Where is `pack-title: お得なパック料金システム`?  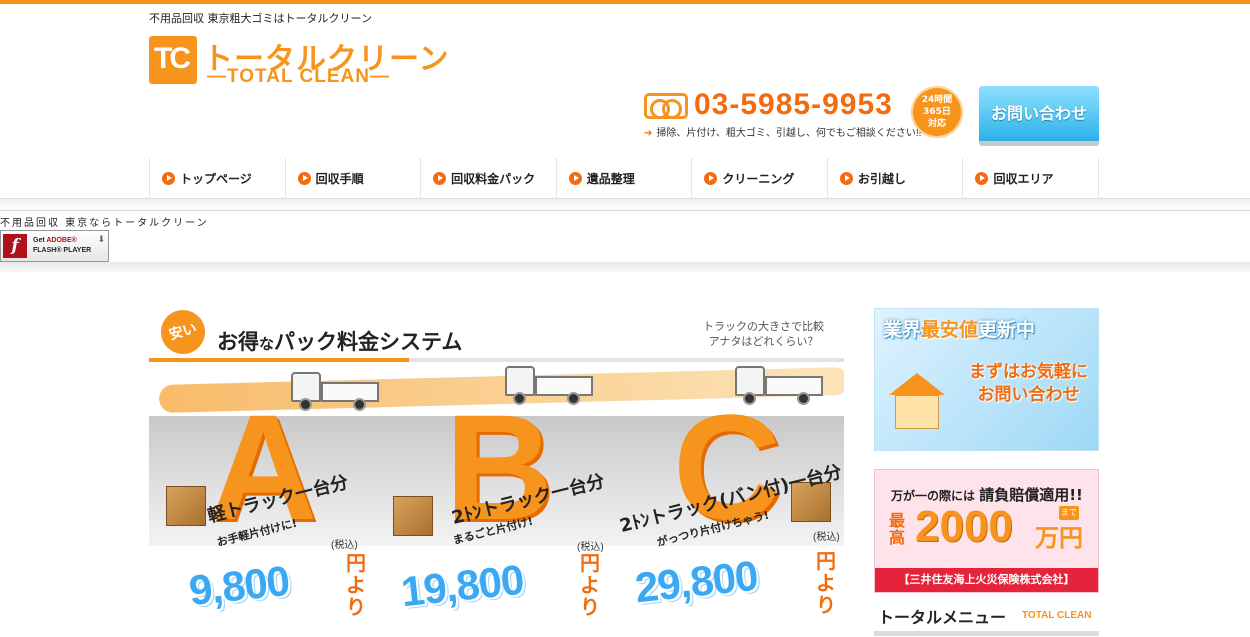 pack-title: お得なパック料金システム is located at coordinates (339, 341).